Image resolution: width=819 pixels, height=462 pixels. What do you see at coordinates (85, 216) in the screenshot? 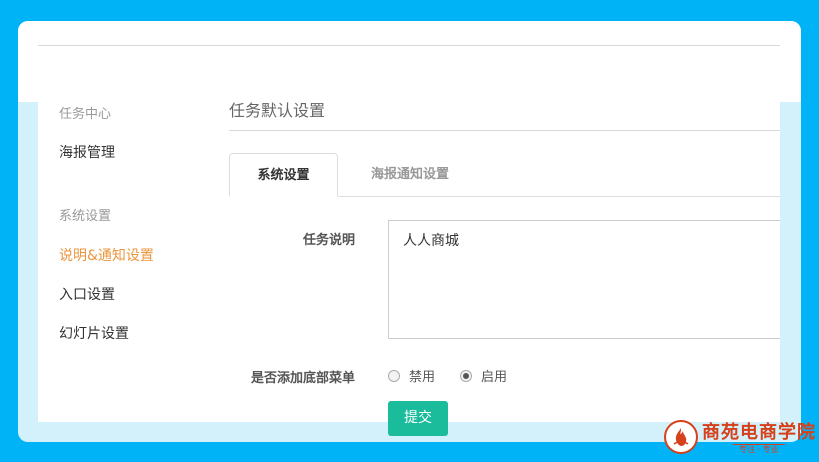
I see `sidebar-group-system-settings: 系统设置` at bounding box center [85, 216].